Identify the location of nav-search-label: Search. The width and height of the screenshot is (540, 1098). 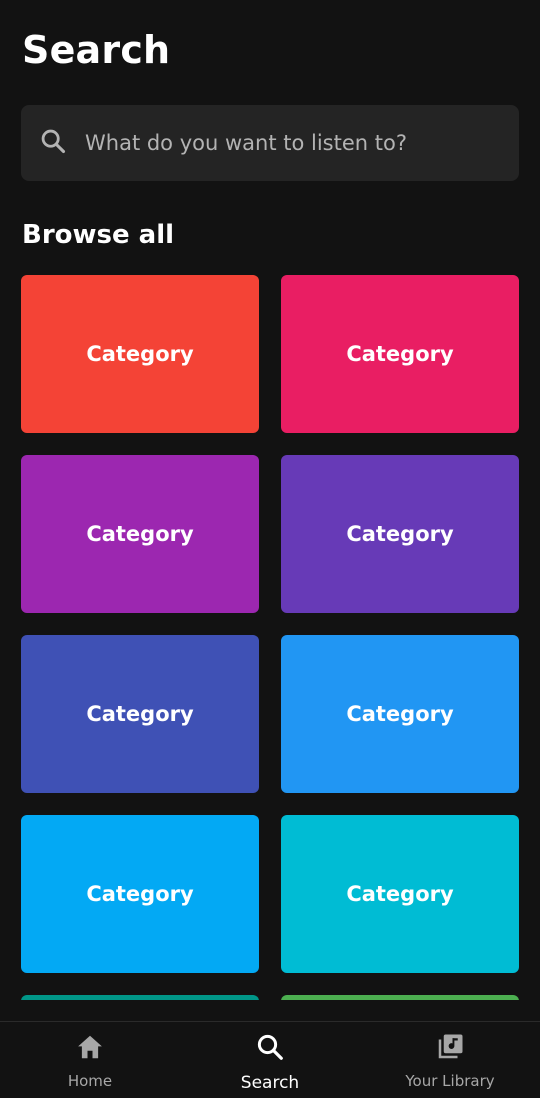
(270, 1083).